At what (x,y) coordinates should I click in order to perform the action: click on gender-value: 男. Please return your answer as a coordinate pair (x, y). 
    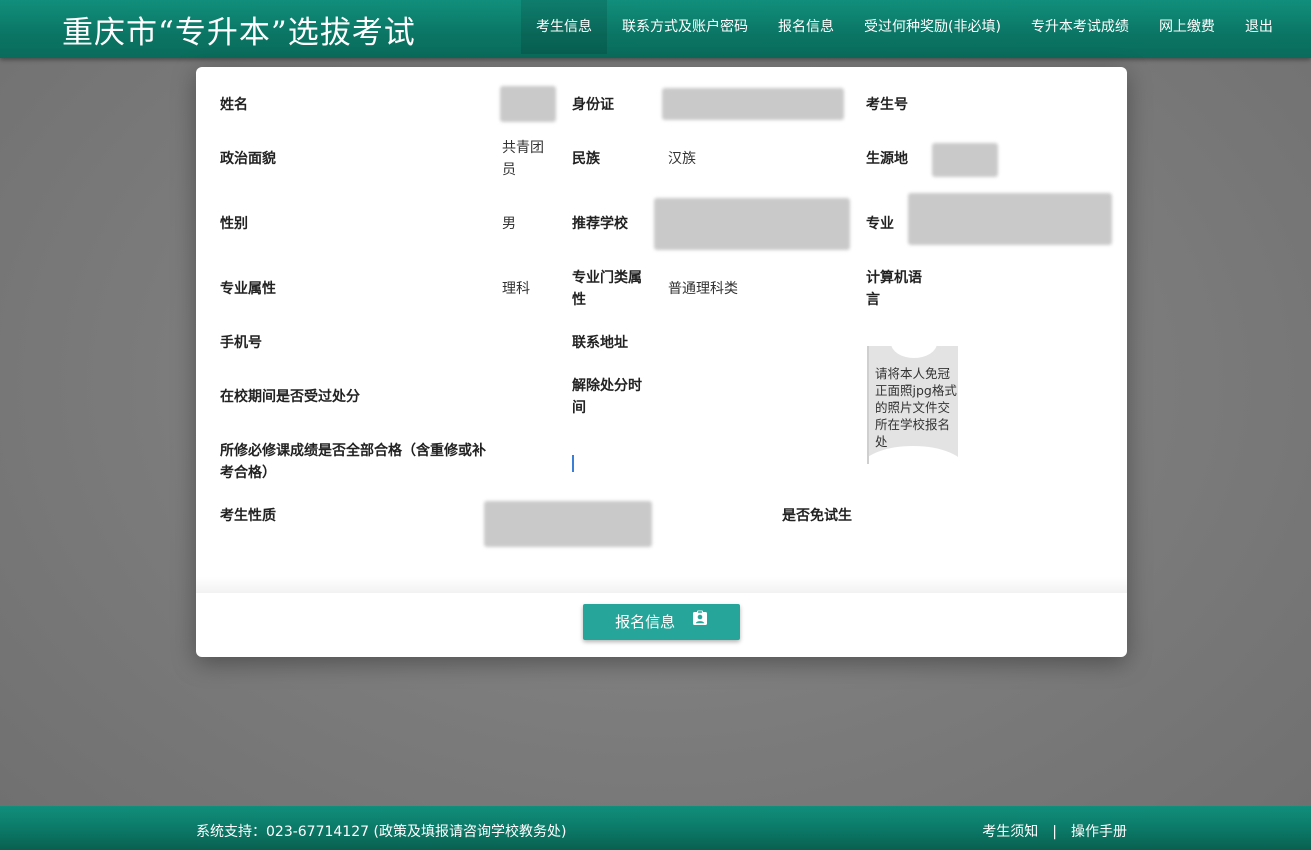
    Looking at the image, I should click on (509, 224).